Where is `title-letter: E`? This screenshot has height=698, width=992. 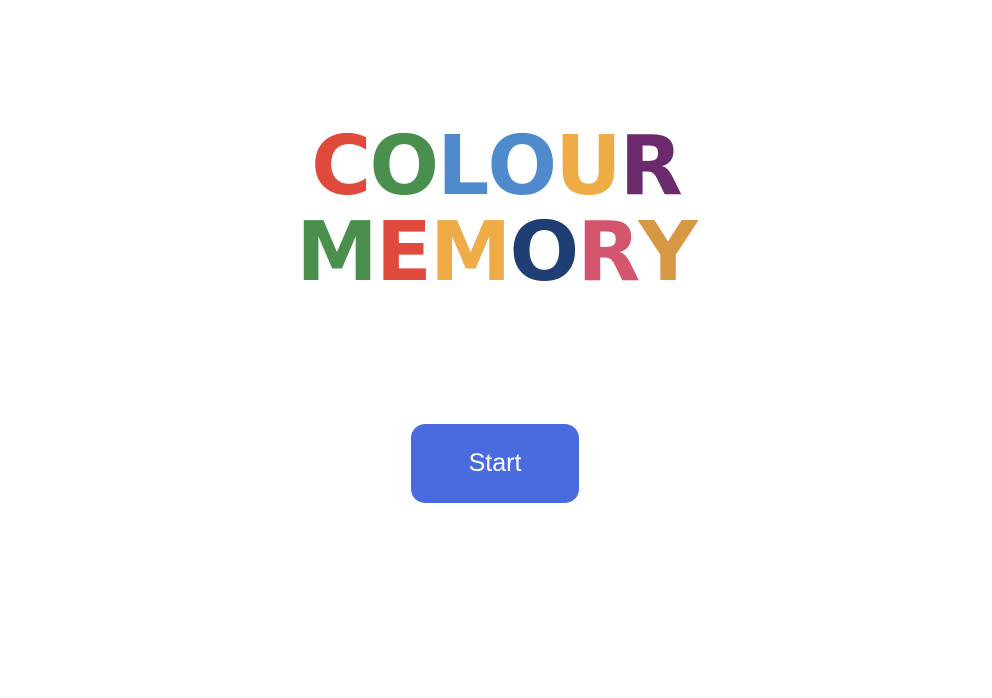
title-letter: E is located at coordinates (403, 252).